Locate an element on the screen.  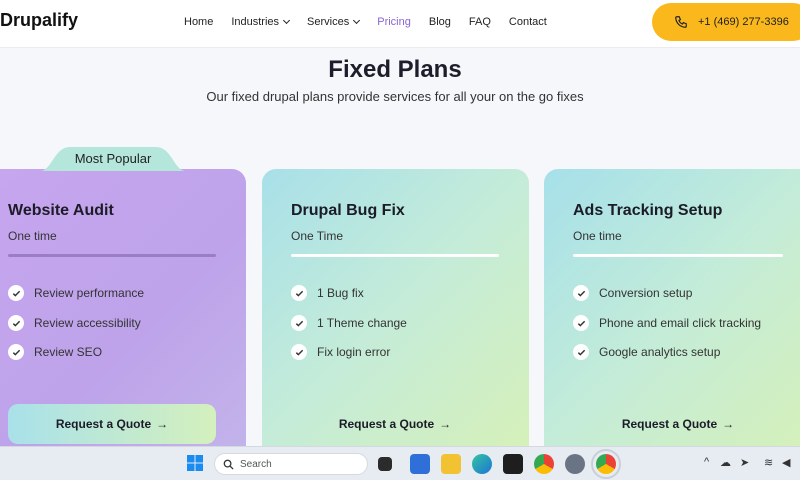
terminal-icon is located at coordinates (513, 464).